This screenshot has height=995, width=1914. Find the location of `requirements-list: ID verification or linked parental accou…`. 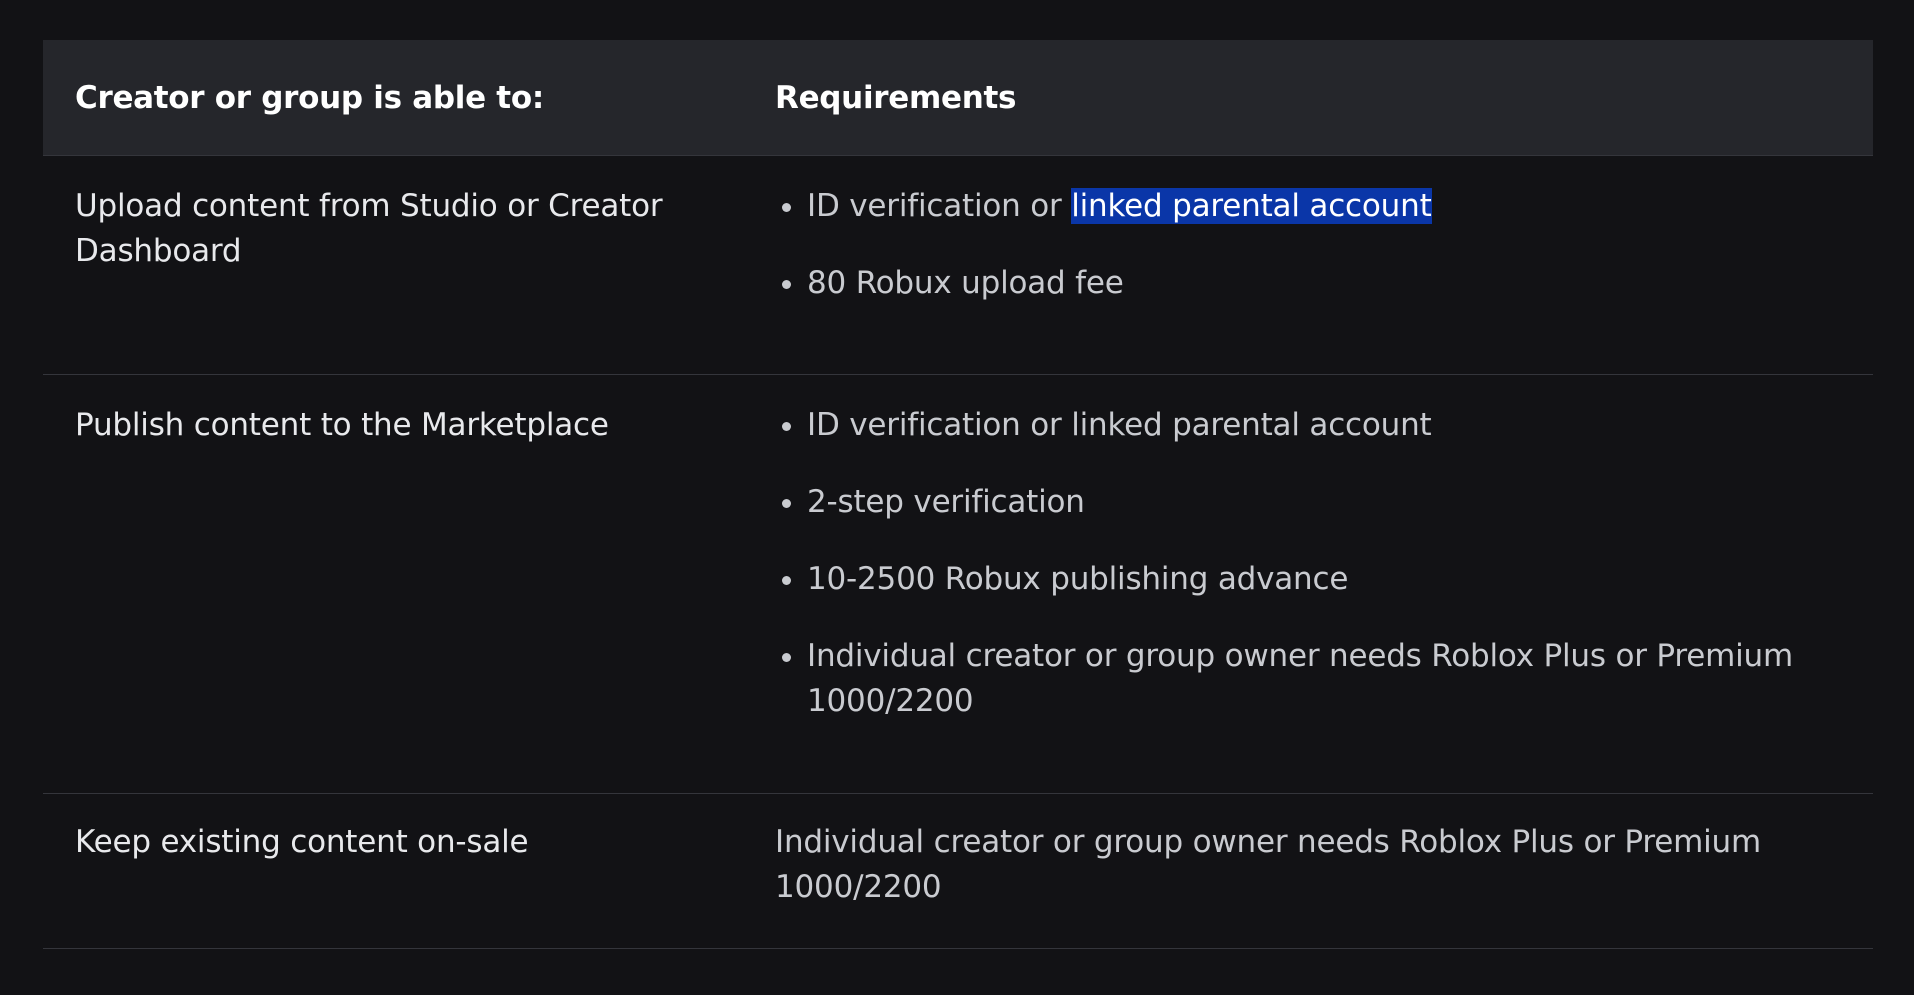

requirements-list: ID verification or linked parental accou… is located at coordinates (1294, 245).